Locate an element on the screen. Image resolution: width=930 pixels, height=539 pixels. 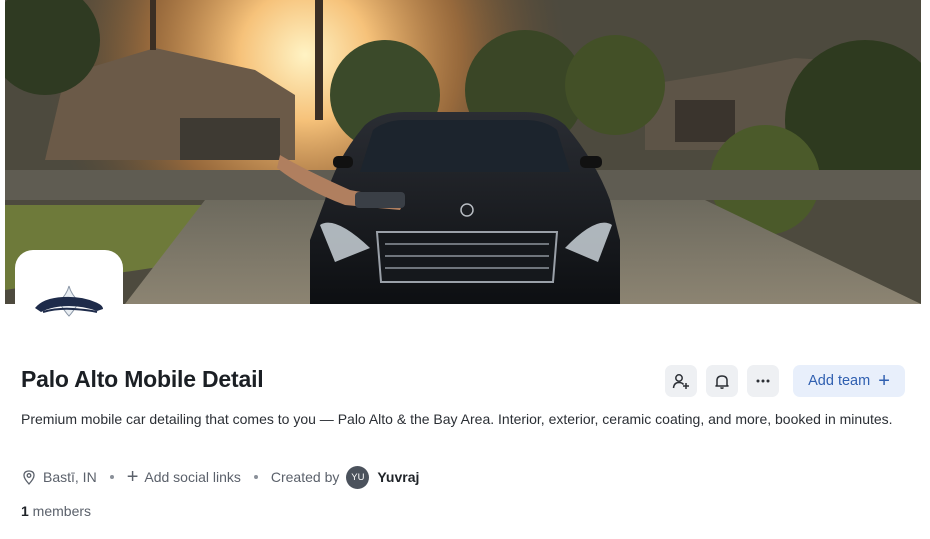
creator-avatar: YU is located at coordinates (358, 477).